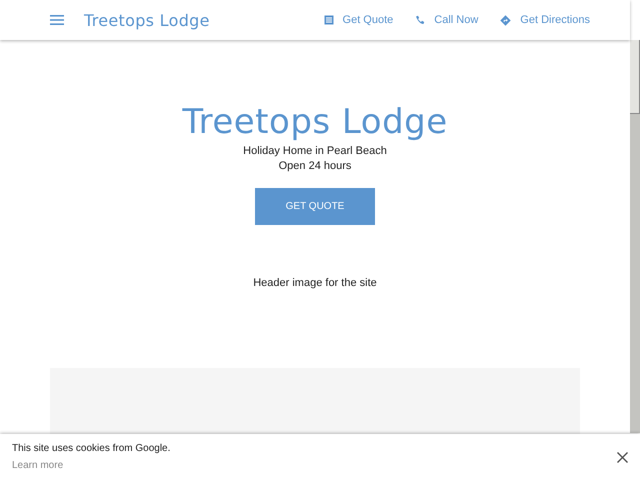 The height and width of the screenshot is (480, 640). I want to click on subtitle: Holiday Home in Pearl Beach, so click(315, 151).